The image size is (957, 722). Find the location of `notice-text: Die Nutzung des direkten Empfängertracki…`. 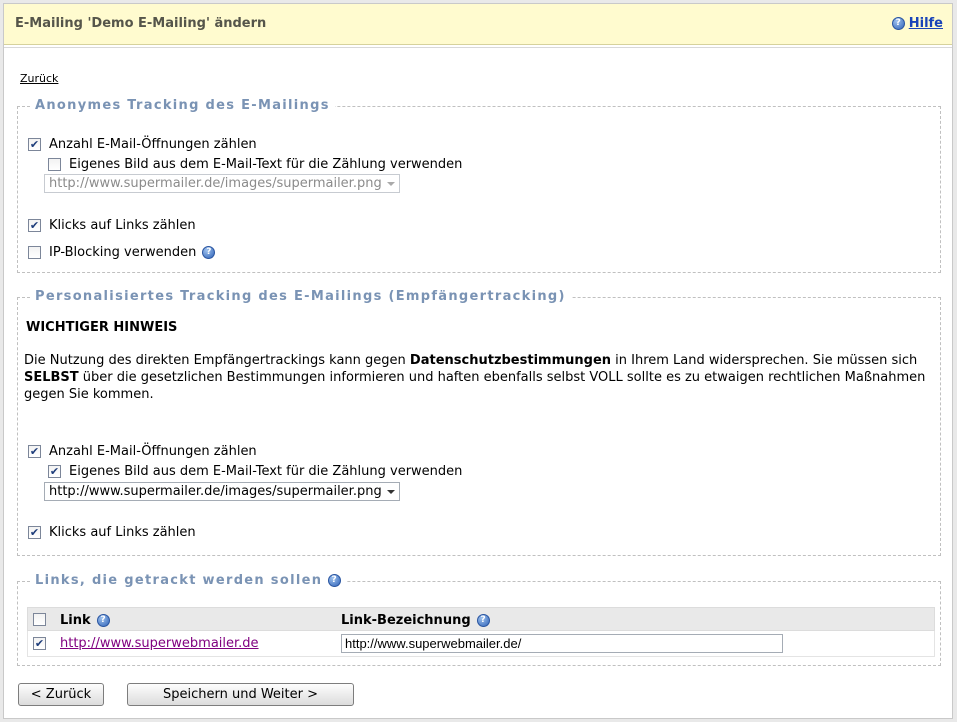

notice-text: Die Nutzung des direkten Empfängertracki… is located at coordinates (475, 377).